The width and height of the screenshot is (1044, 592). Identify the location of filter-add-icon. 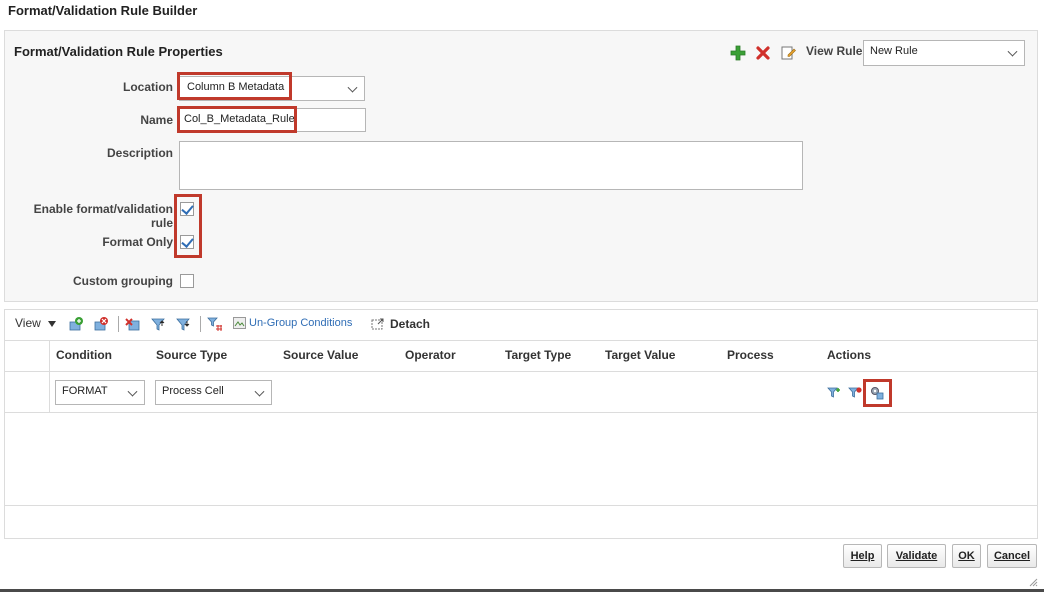
(833, 392).